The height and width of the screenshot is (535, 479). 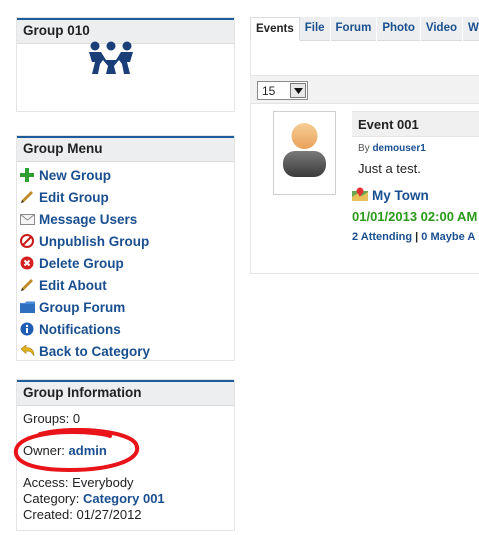 What do you see at coordinates (73, 285) in the screenshot?
I see `menu-item-label: Edit About` at bounding box center [73, 285].